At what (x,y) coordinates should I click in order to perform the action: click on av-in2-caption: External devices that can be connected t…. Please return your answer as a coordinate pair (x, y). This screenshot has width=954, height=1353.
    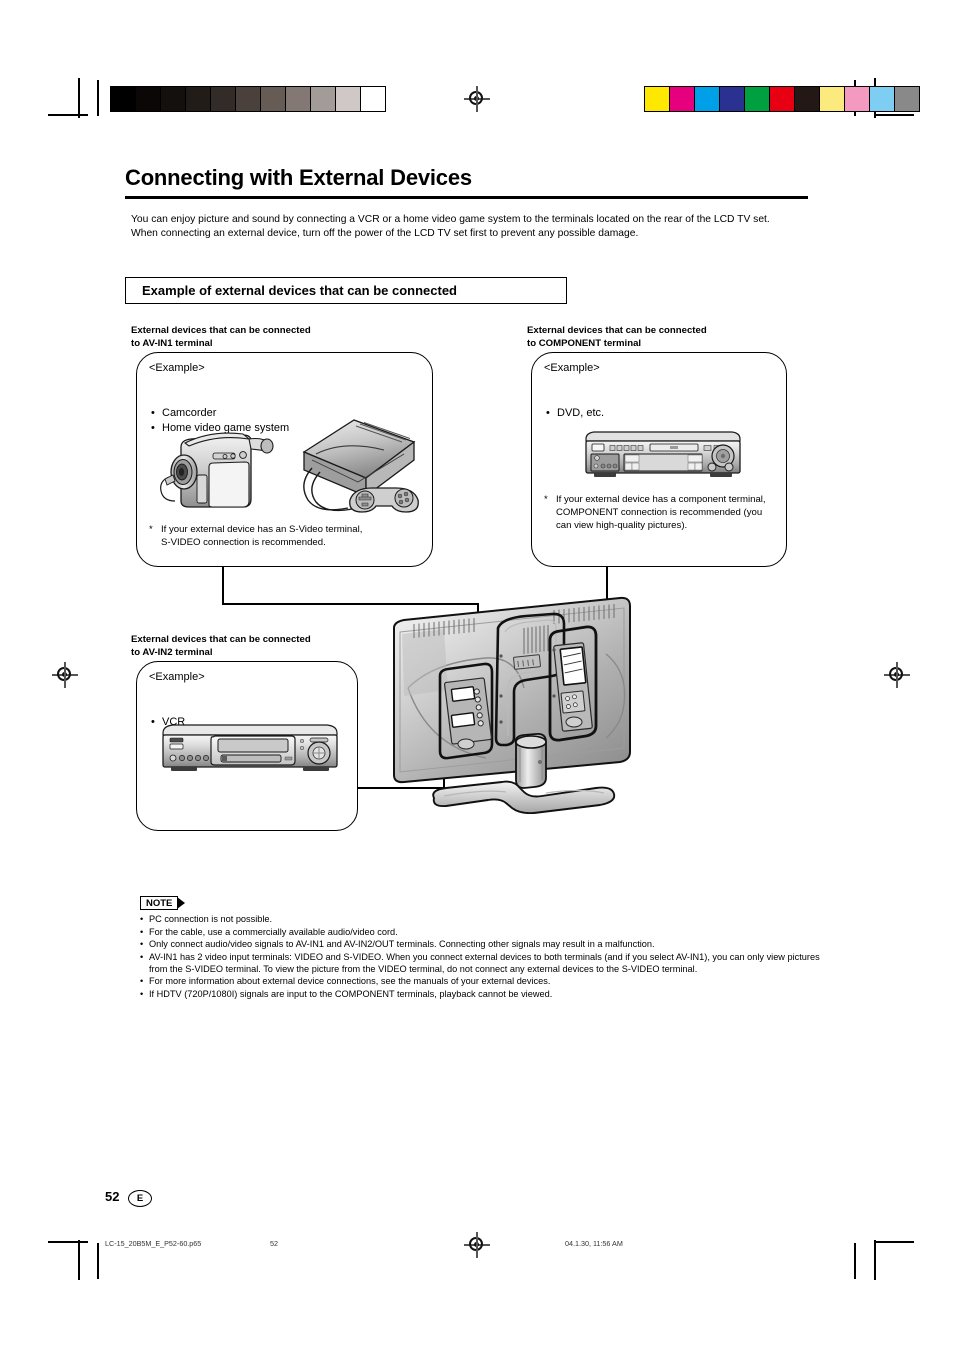
    Looking at the image, I should click on (221, 646).